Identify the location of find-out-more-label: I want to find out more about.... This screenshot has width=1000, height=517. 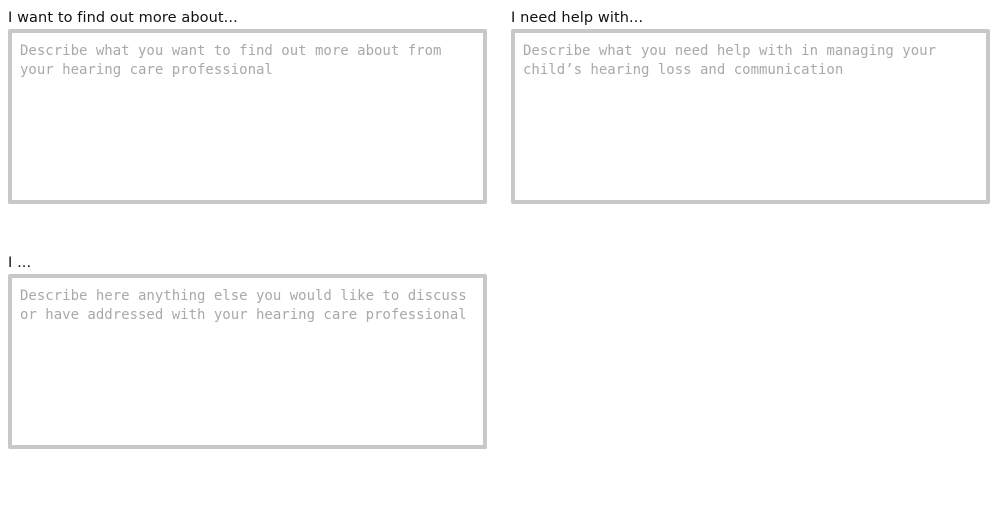
(123, 18).